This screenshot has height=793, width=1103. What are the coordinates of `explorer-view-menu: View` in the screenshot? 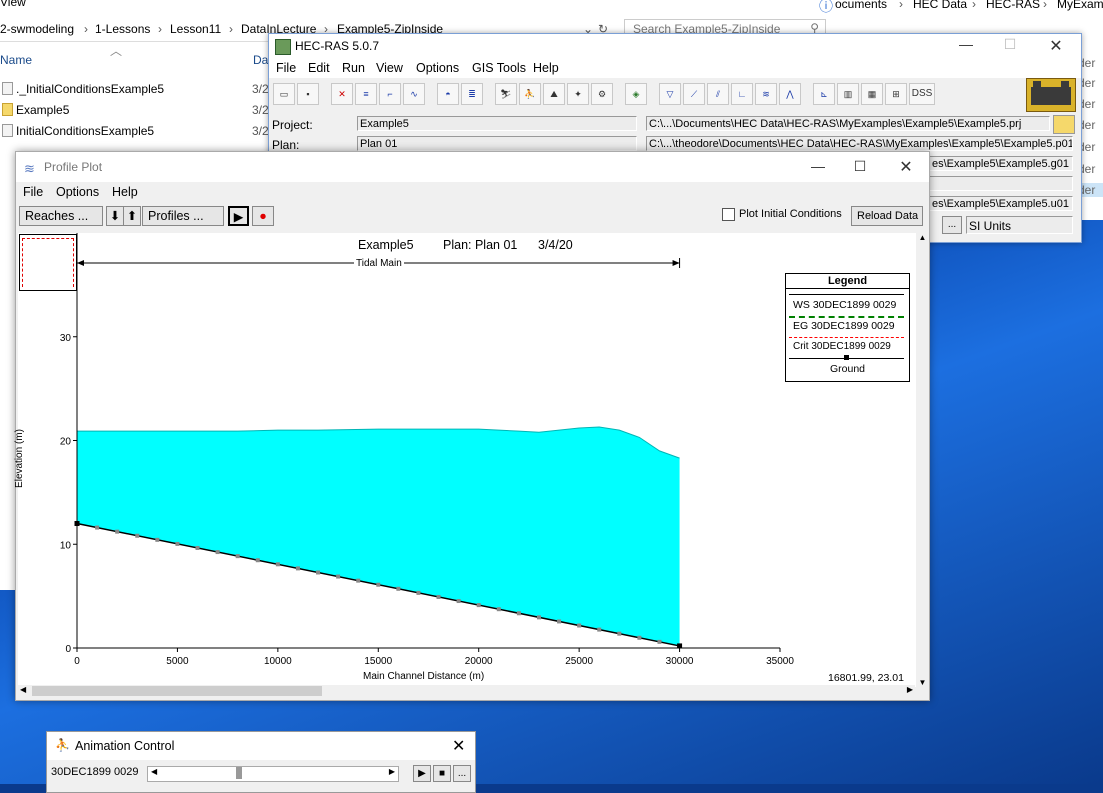 It's located at (13, 4).